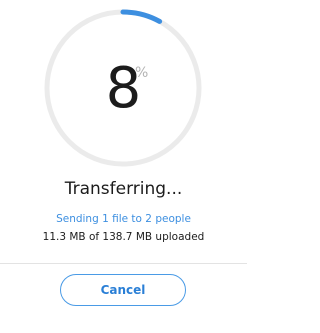 The image size is (320, 333). I want to click on divider, so click(123, 263).